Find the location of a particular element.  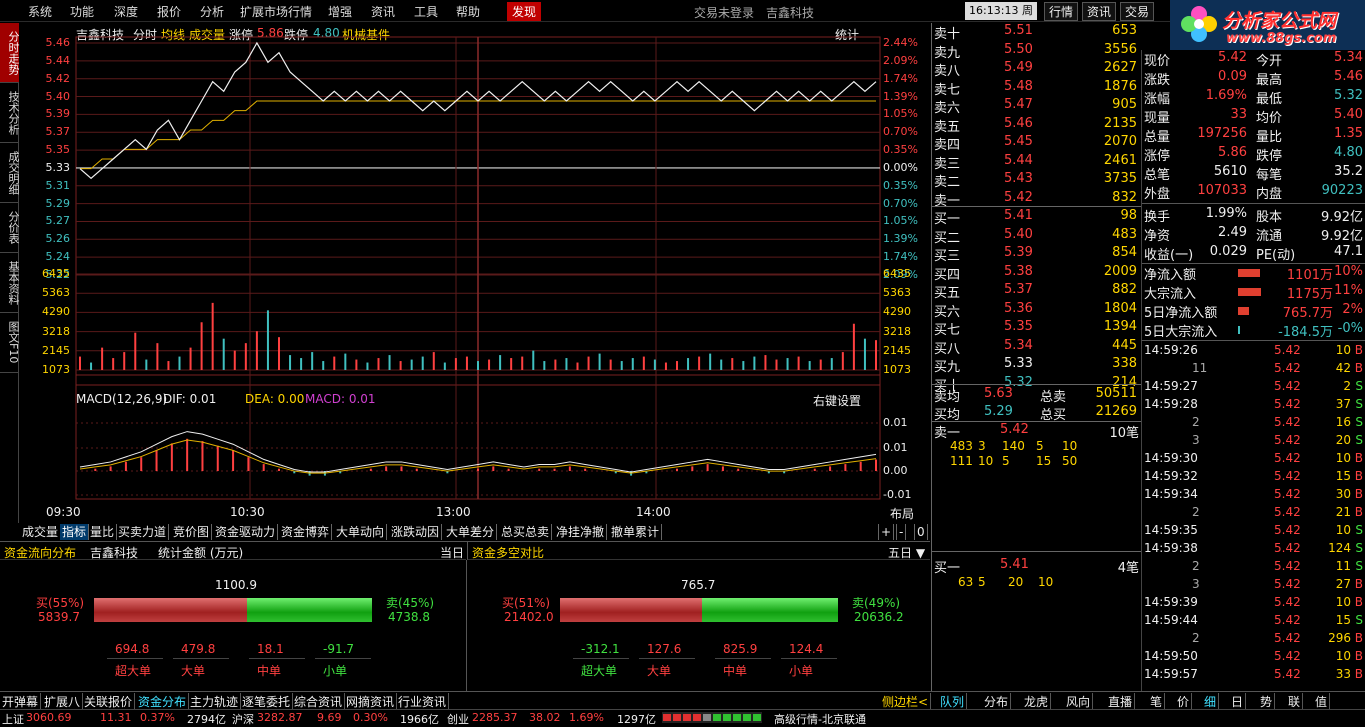

chart-zoom-button: + is located at coordinates (886, 532).